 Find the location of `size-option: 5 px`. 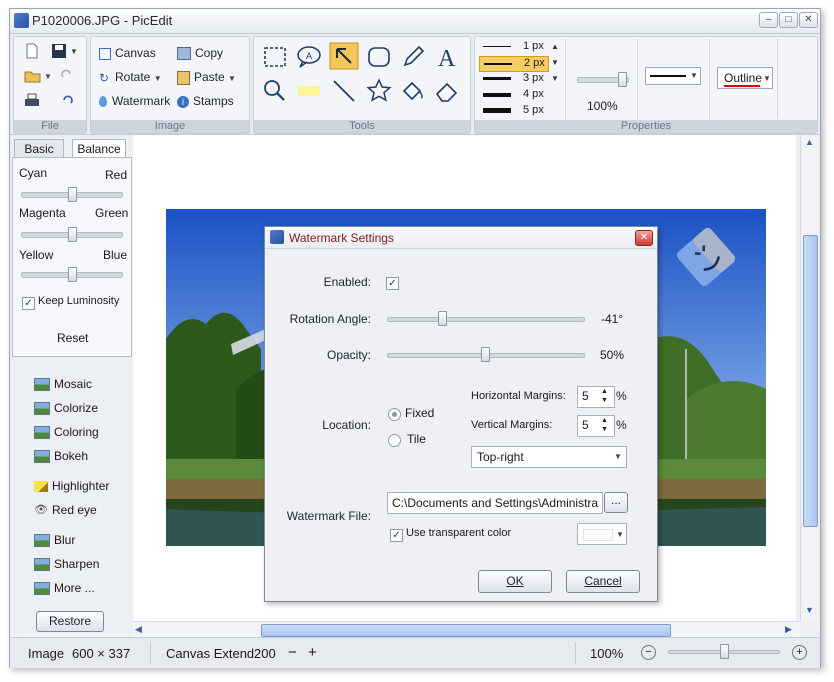

size-option: 5 px is located at coordinates (513, 111).